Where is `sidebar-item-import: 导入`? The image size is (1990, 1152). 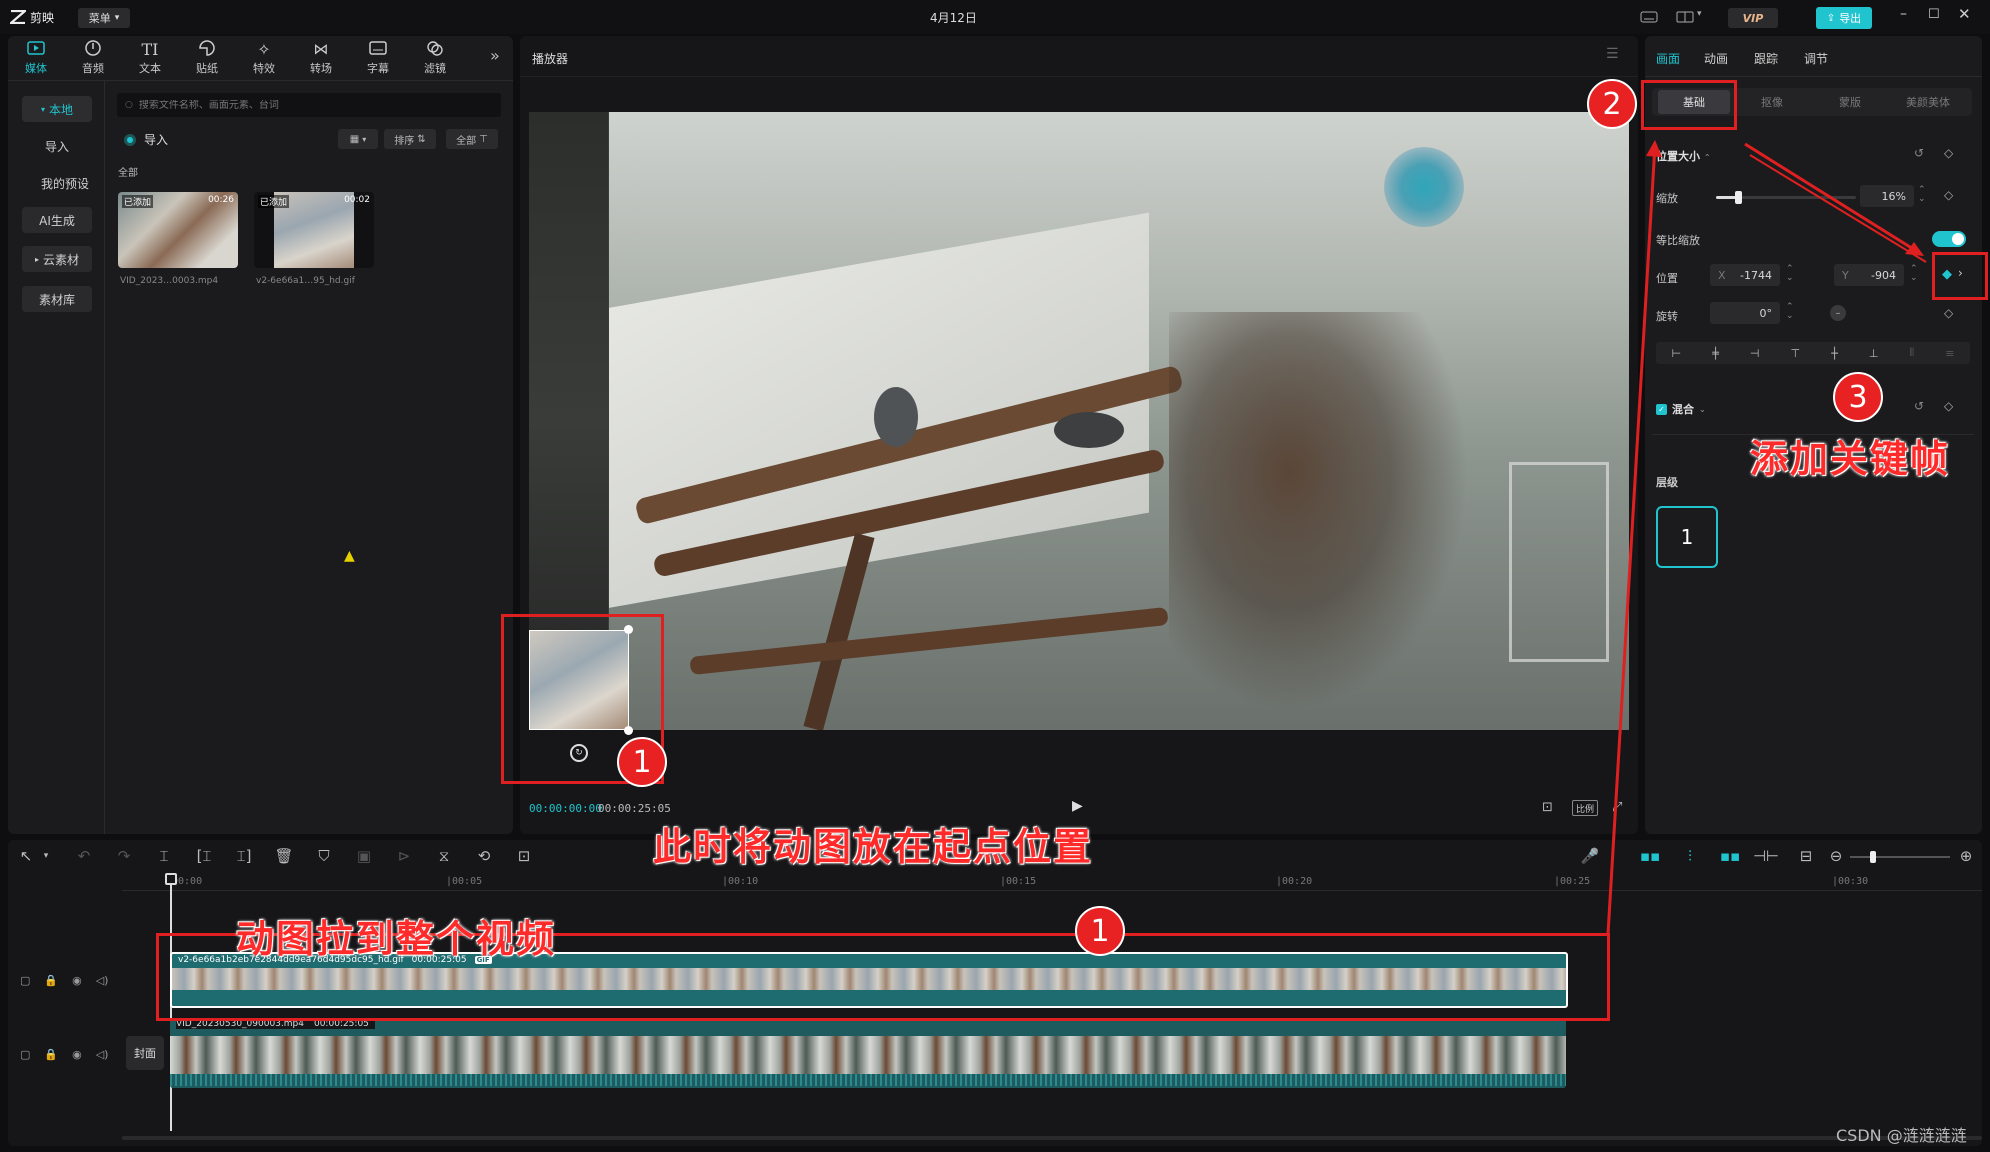
sidebar-item-import: 导入 is located at coordinates (57, 146).